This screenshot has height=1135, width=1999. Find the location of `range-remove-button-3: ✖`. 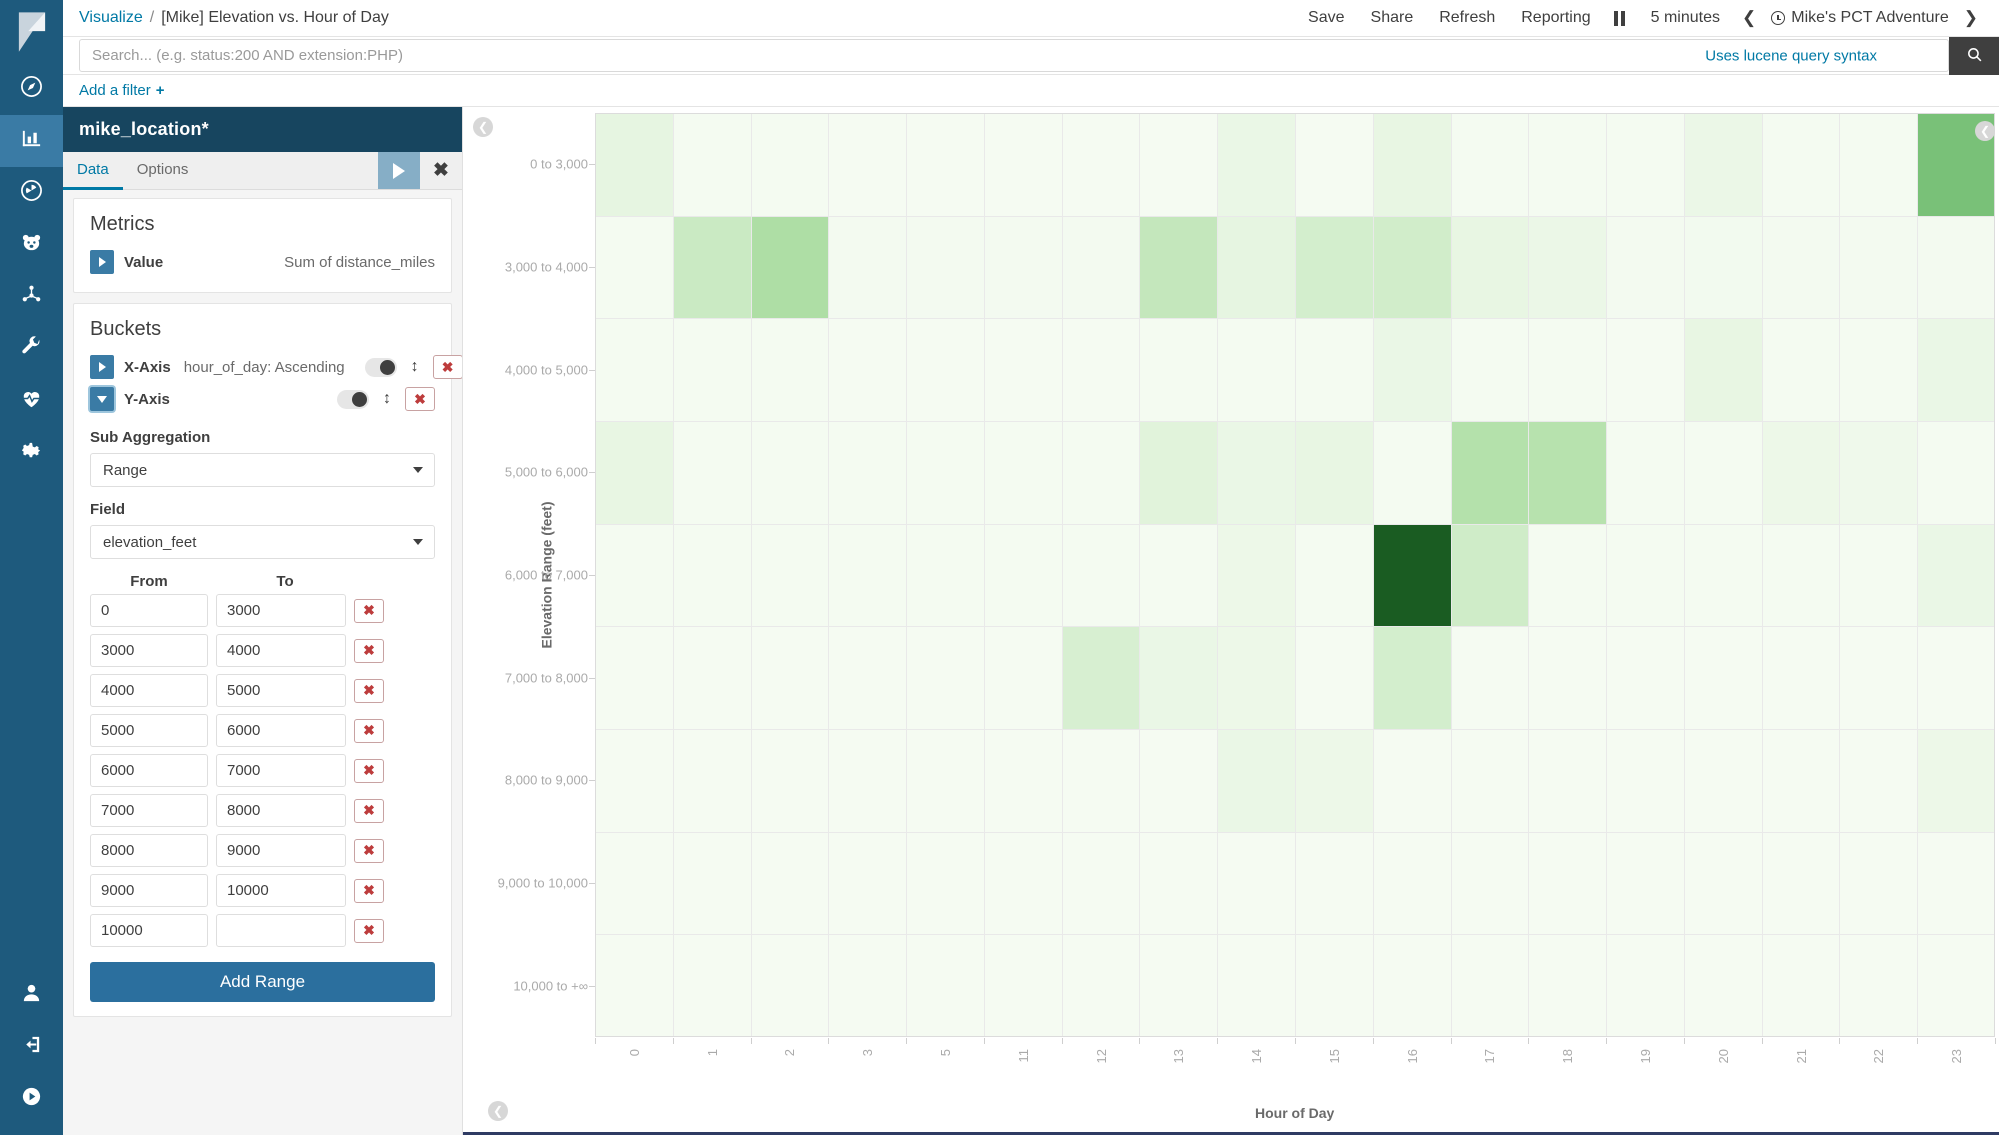

range-remove-button-3: ✖ is located at coordinates (369, 730).